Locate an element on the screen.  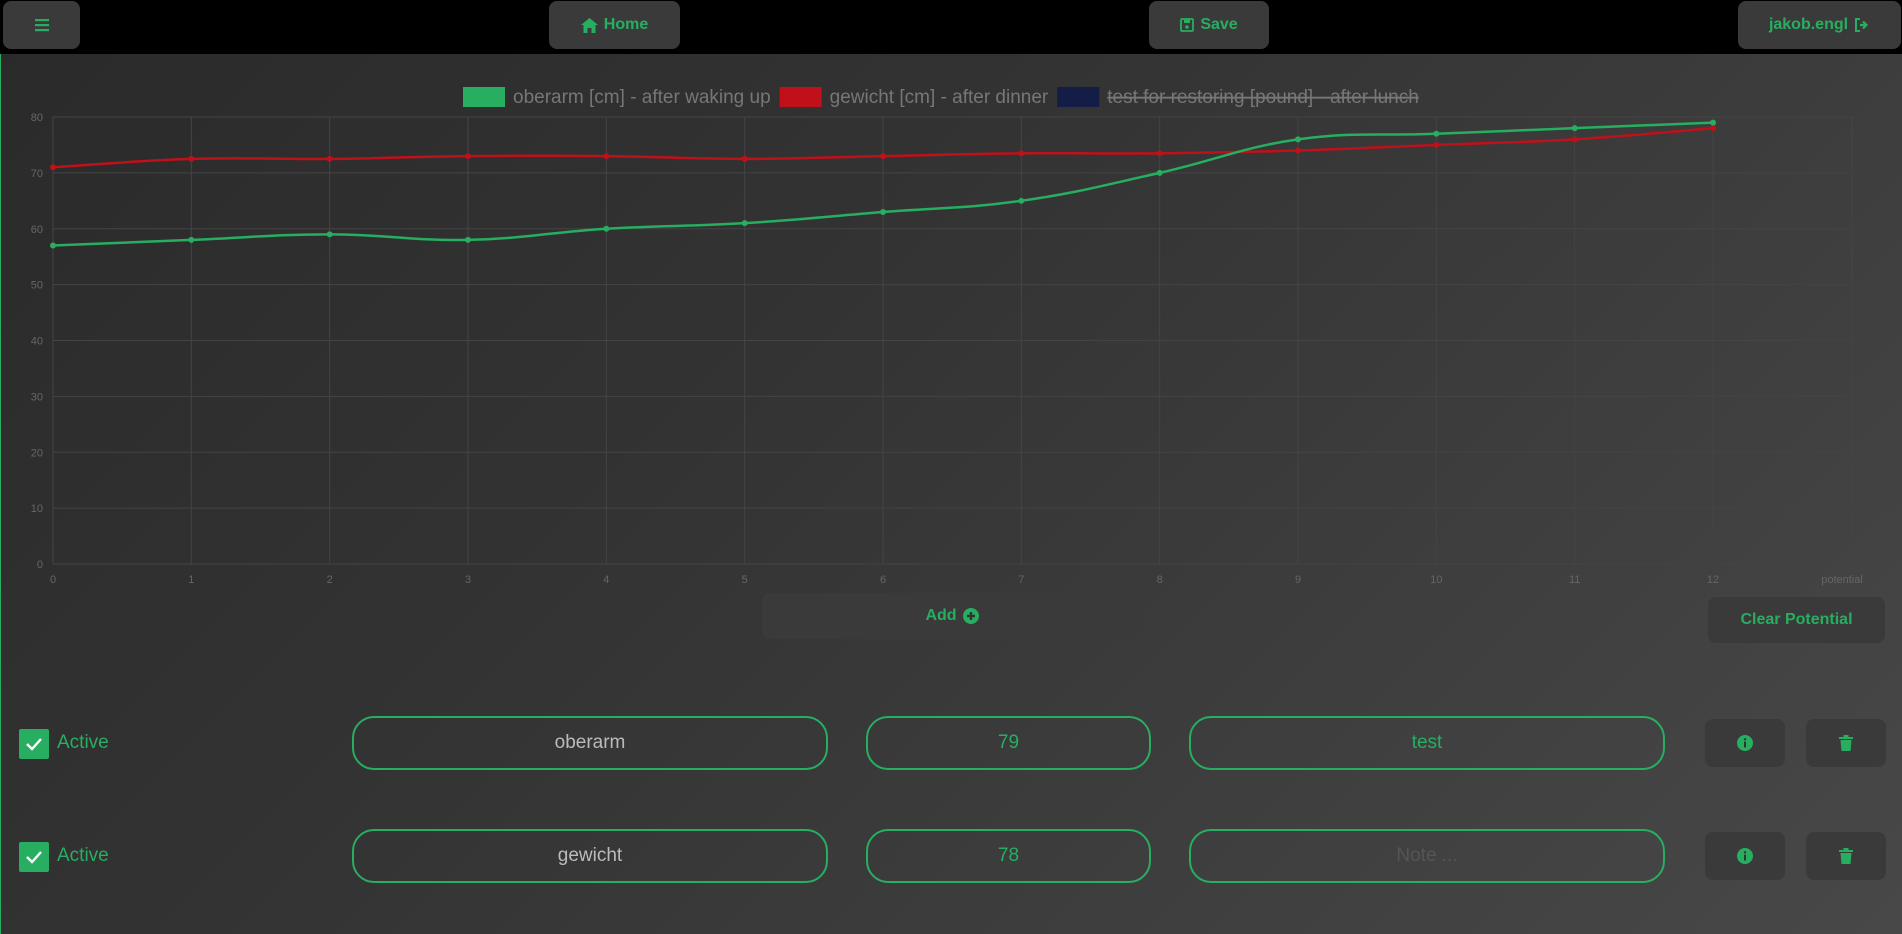
home-label: Home is located at coordinates (626, 24).